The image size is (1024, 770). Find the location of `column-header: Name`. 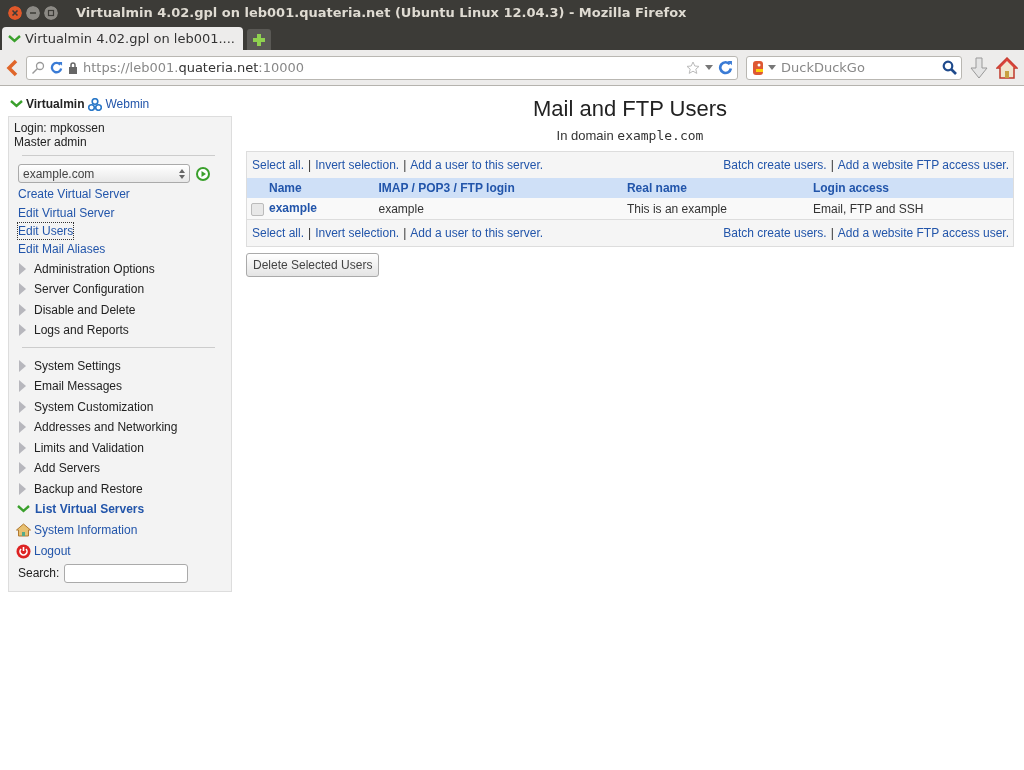

column-header: Name is located at coordinates (311, 188).